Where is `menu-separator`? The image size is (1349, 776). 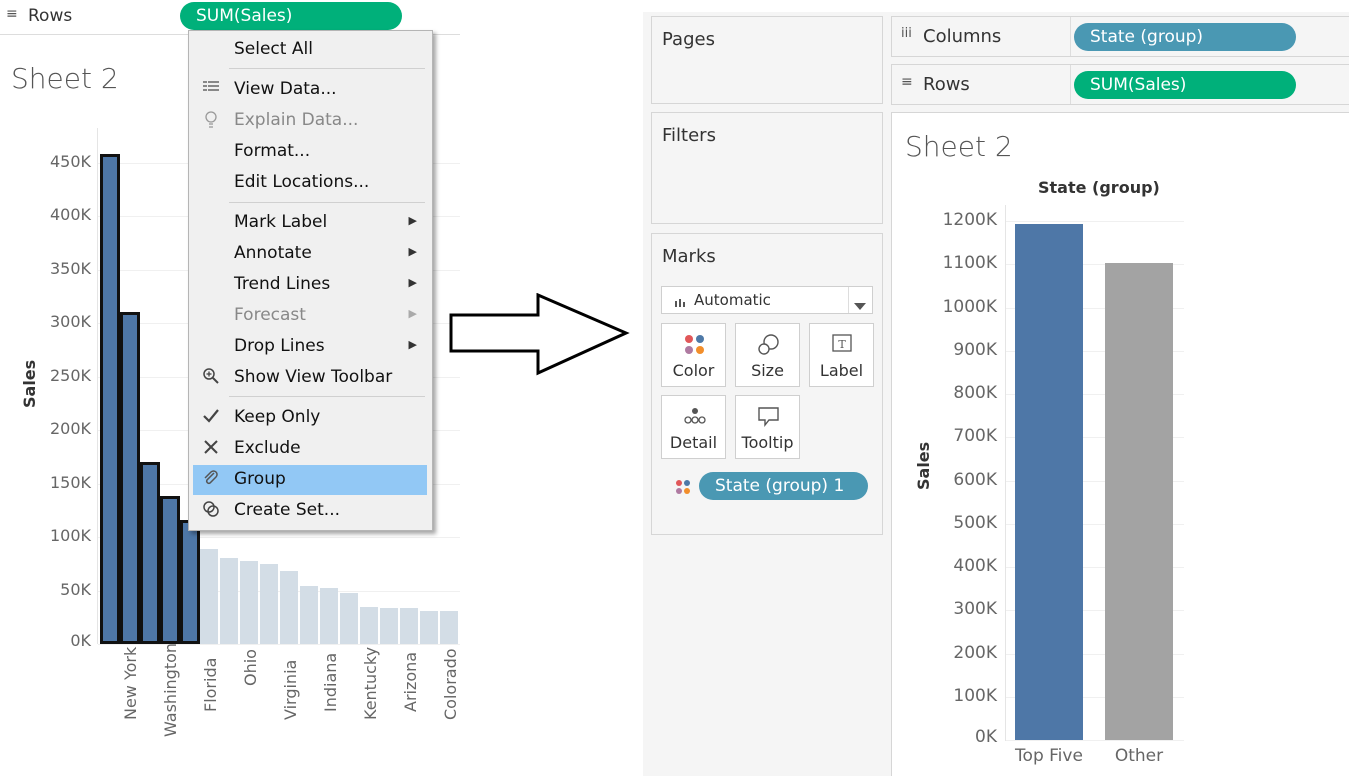
menu-separator is located at coordinates (327, 68).